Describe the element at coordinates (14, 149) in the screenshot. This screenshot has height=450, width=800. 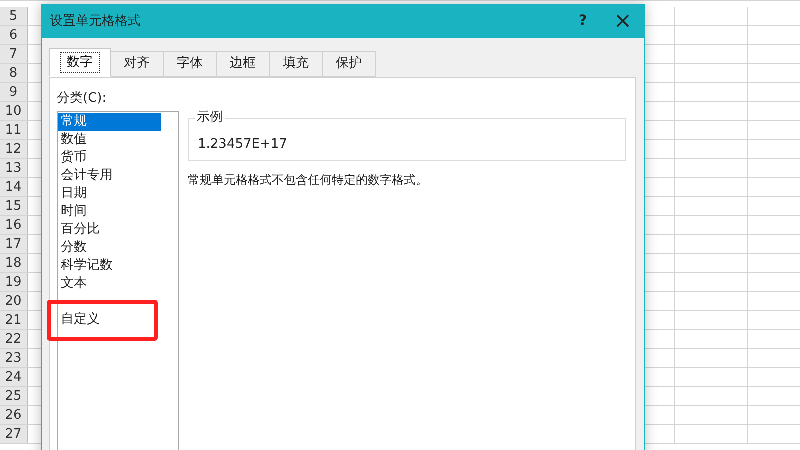
I see `row-header: 12` at that location.